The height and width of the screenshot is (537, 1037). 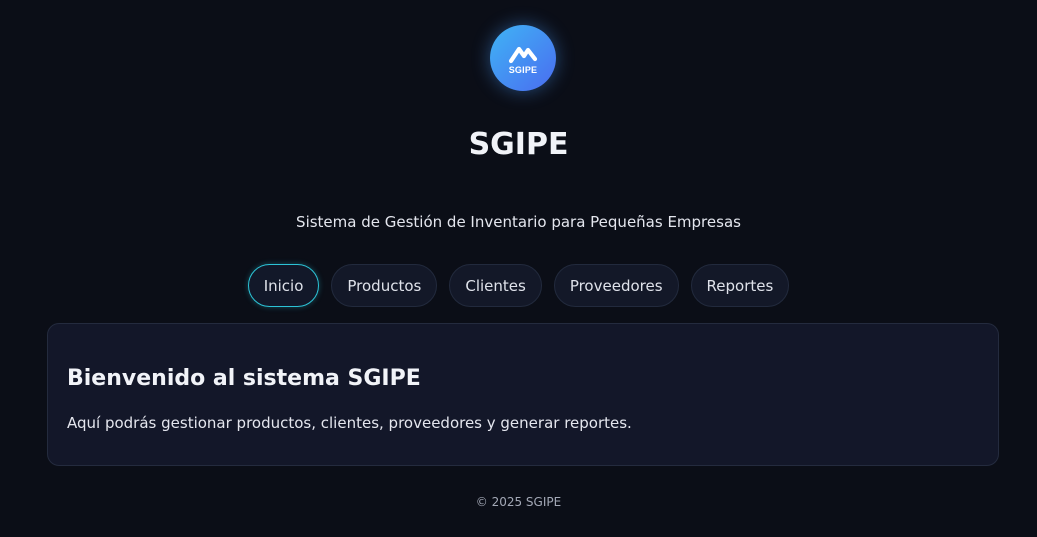 What do you see at coordinates (616, 285) in the screenshot?
I see `nav-button-proveedores: Proveedores` at bounding box center [616, 285].